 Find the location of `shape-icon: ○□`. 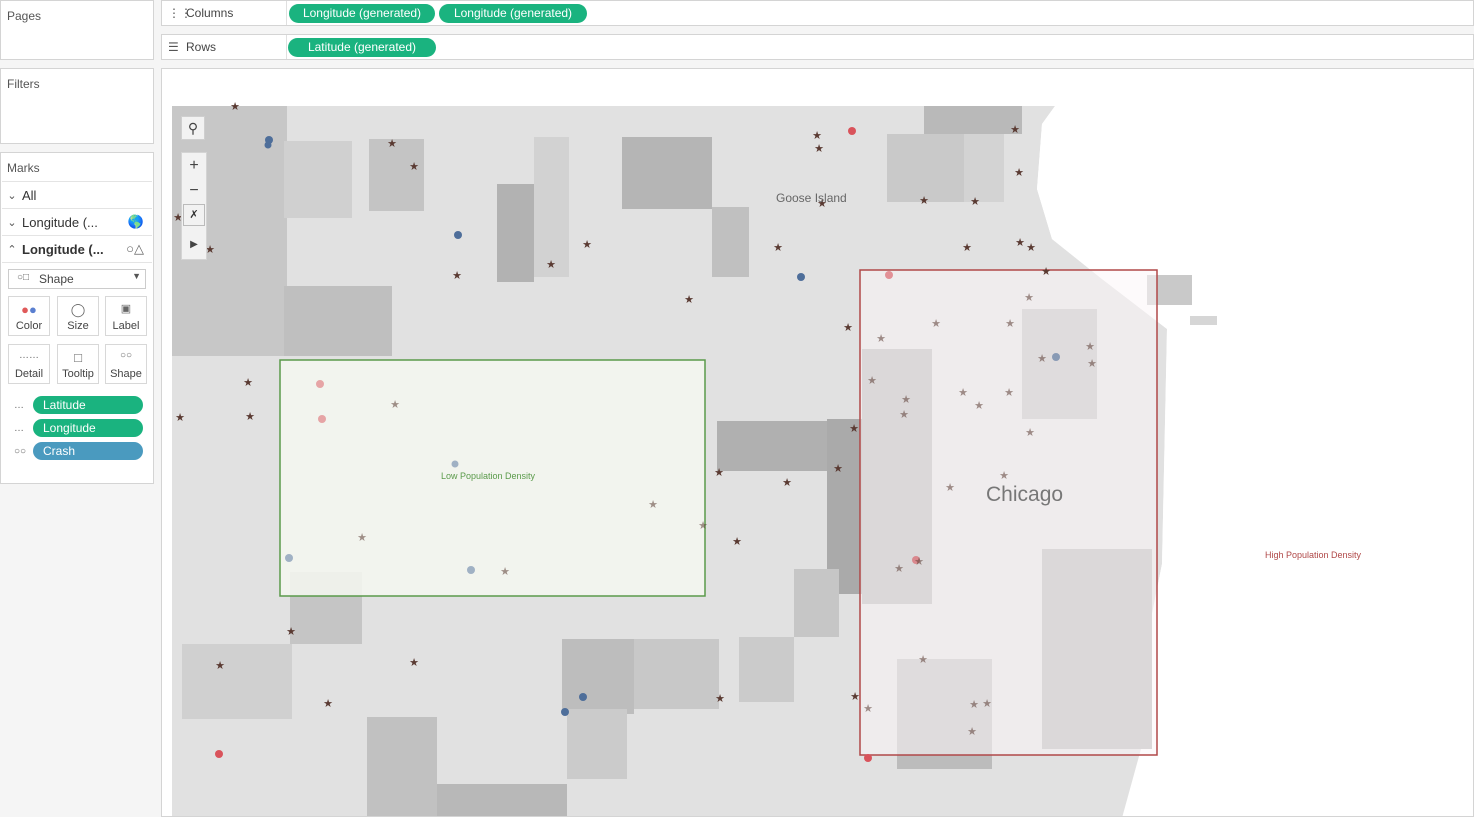

shape-icon: ○□ is located at coordinates (23, 277).